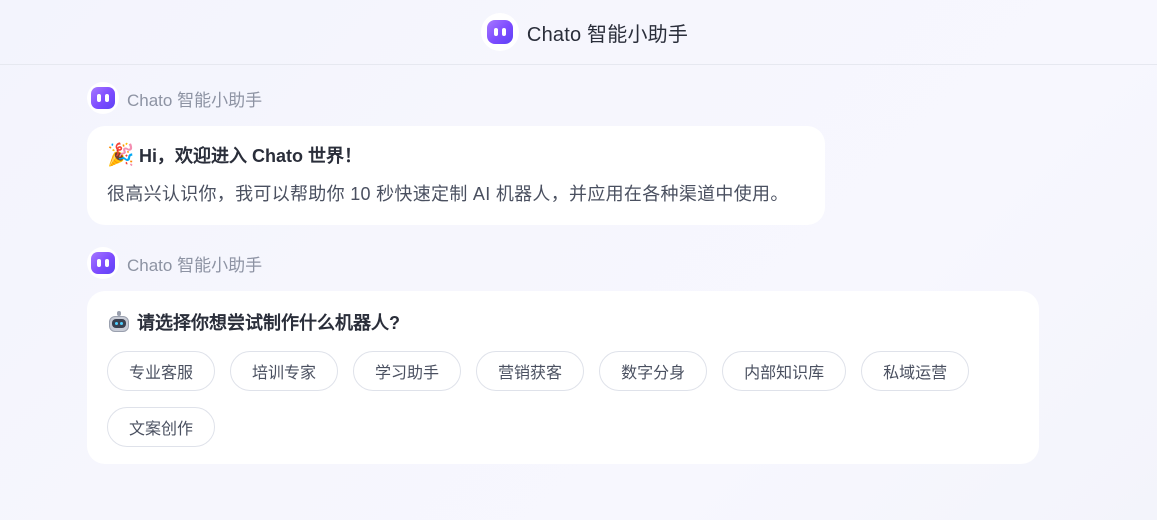  Describe the element at coordinates (268, 323) in the screenshot. I see `choose-robot-title: 请选择你想尝试制作什么机器人?` at that location.